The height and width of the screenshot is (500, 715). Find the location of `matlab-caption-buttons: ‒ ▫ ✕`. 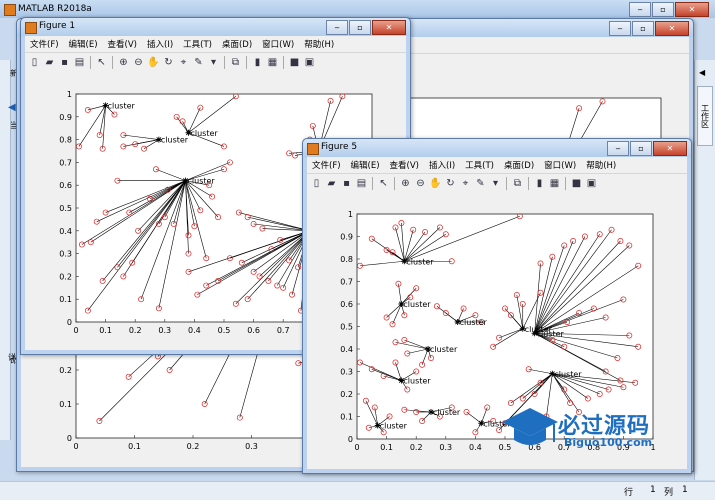

matlab-caption-buttons: ‒ ▫ ✕ is located at coordinates (669, 9).